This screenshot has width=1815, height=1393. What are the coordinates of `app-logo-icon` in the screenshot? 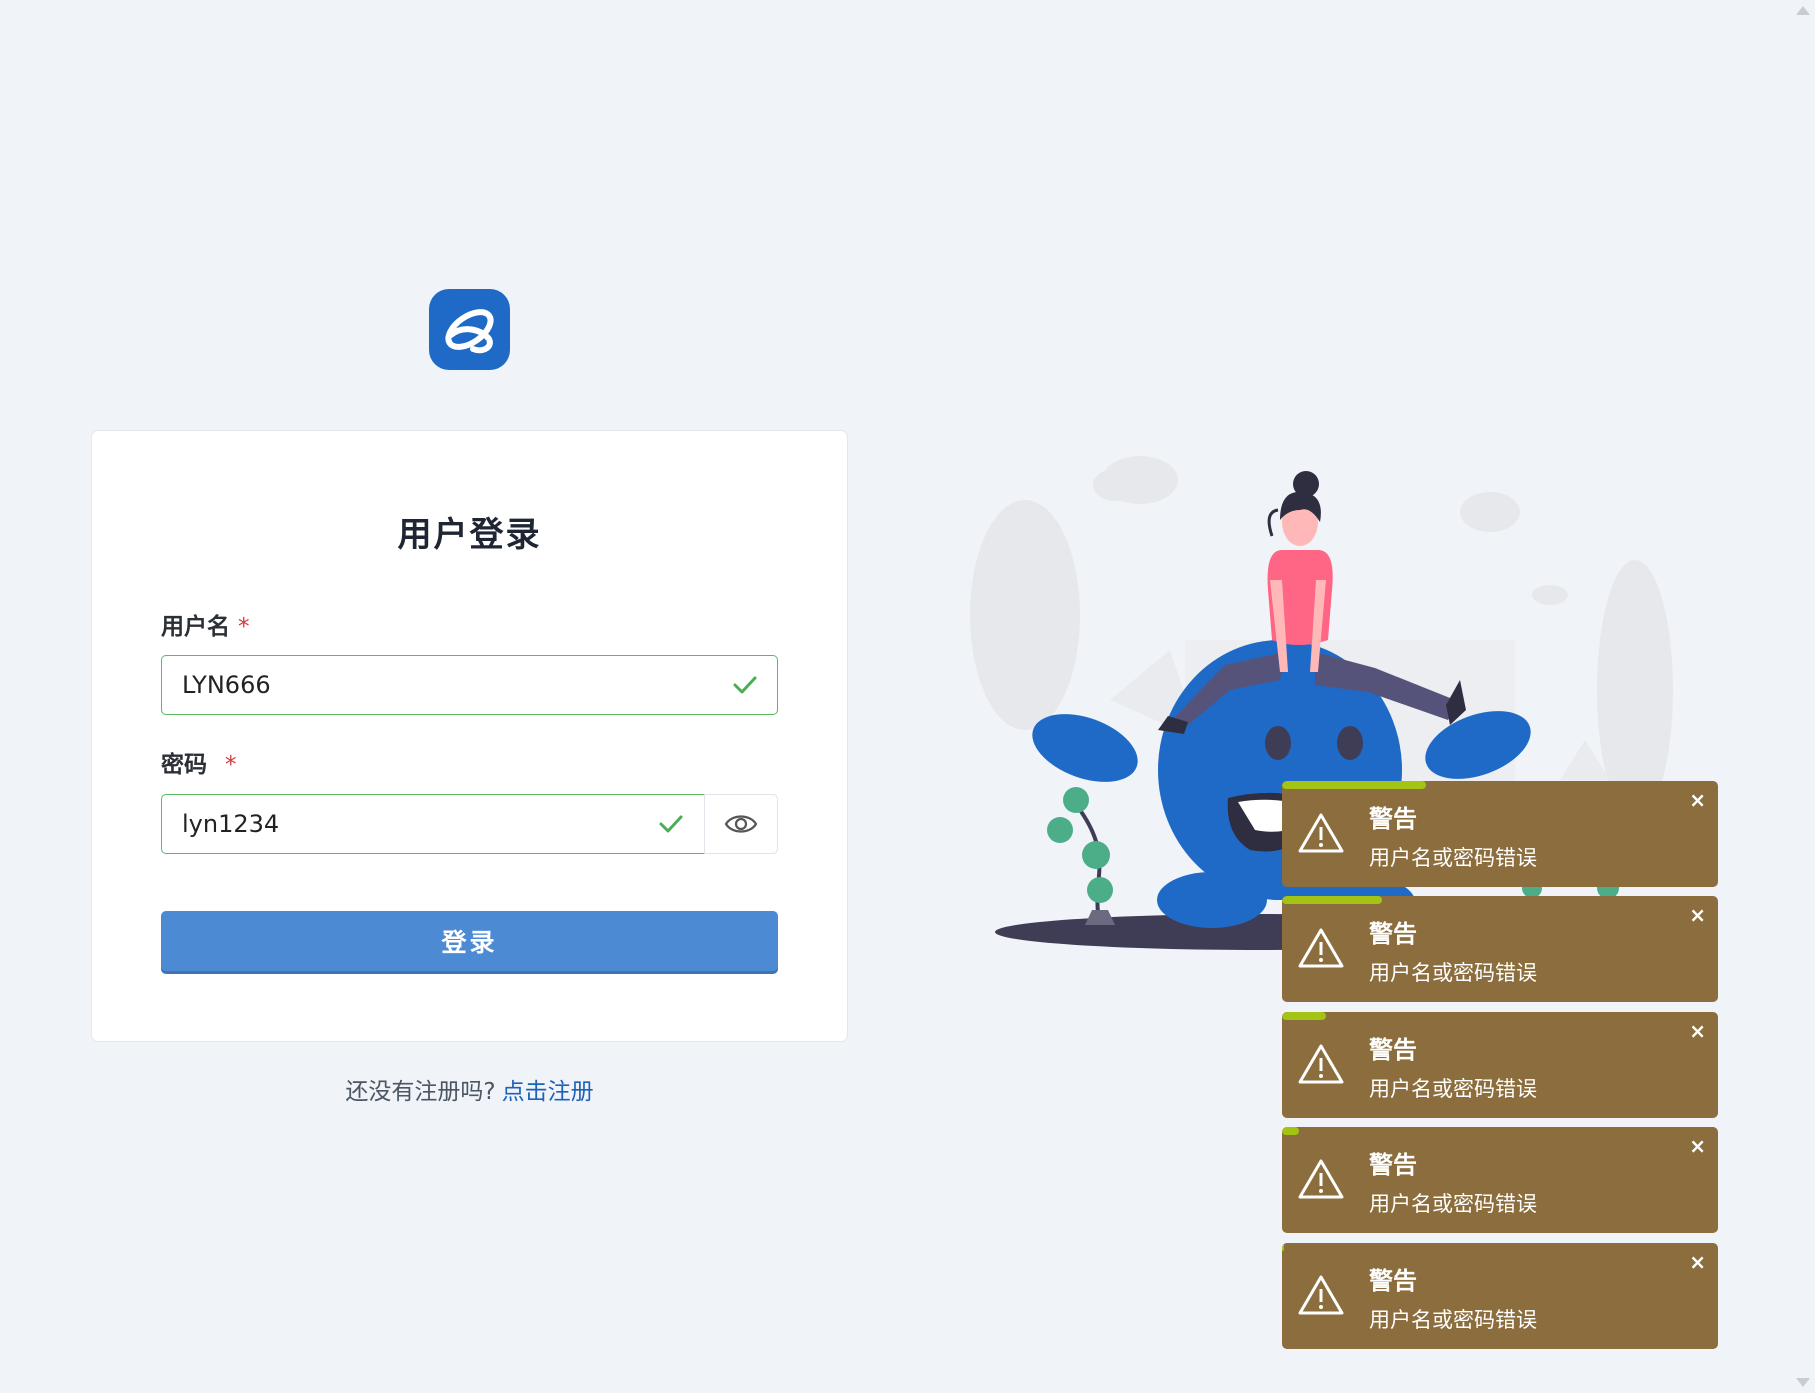 It's located at (469, 329).